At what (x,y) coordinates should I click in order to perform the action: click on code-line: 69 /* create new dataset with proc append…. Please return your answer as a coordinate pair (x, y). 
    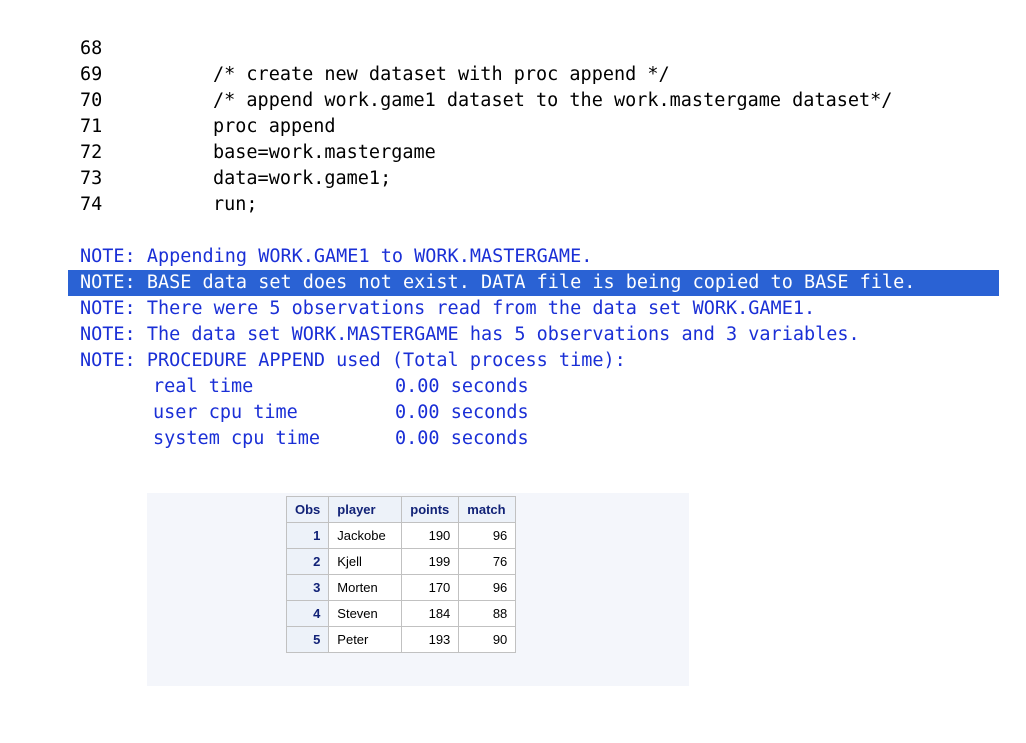
    Looking at the image, I should click on (375, 75).